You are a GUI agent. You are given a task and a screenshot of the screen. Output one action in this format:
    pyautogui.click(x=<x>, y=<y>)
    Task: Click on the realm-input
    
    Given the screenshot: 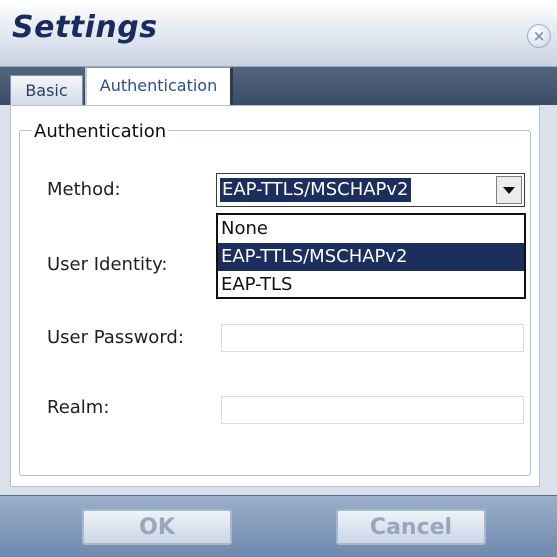 What is the action you would take?
    pyautogui.click(x=372, y=410)
    